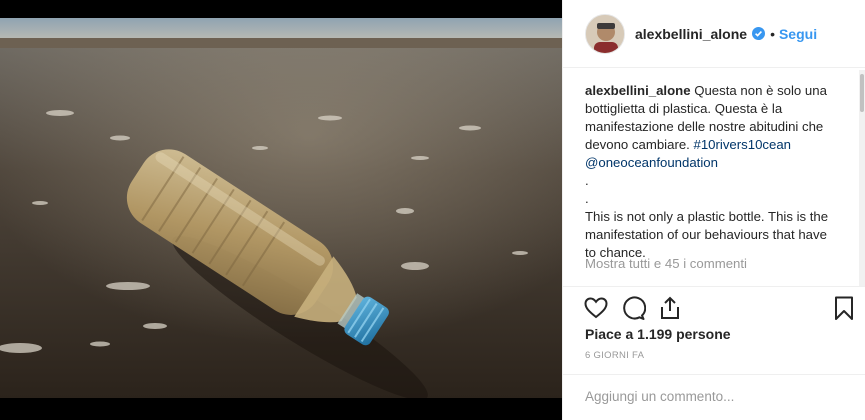 The image size is (865, 420). What do you see at coordinates (605, 33) in the screenshot?
I see `avatar` at bounding box center [605, 33].